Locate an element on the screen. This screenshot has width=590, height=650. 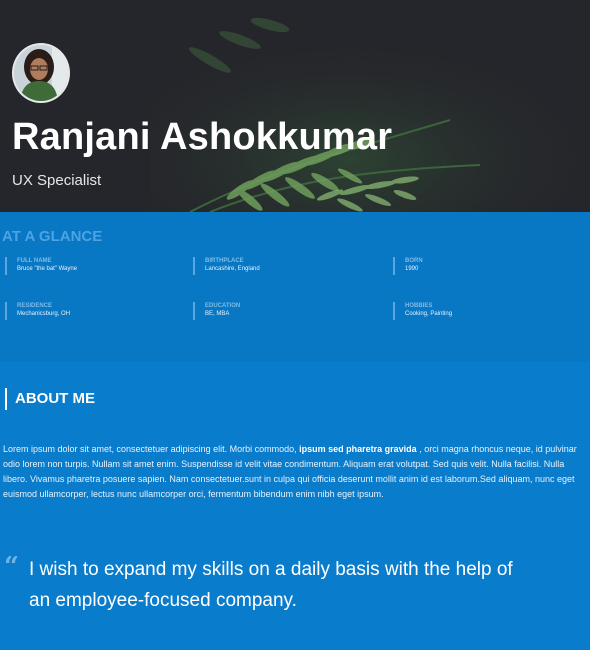
fact-value: Mechanicsburg, OH is located at coordinates (44, 314).